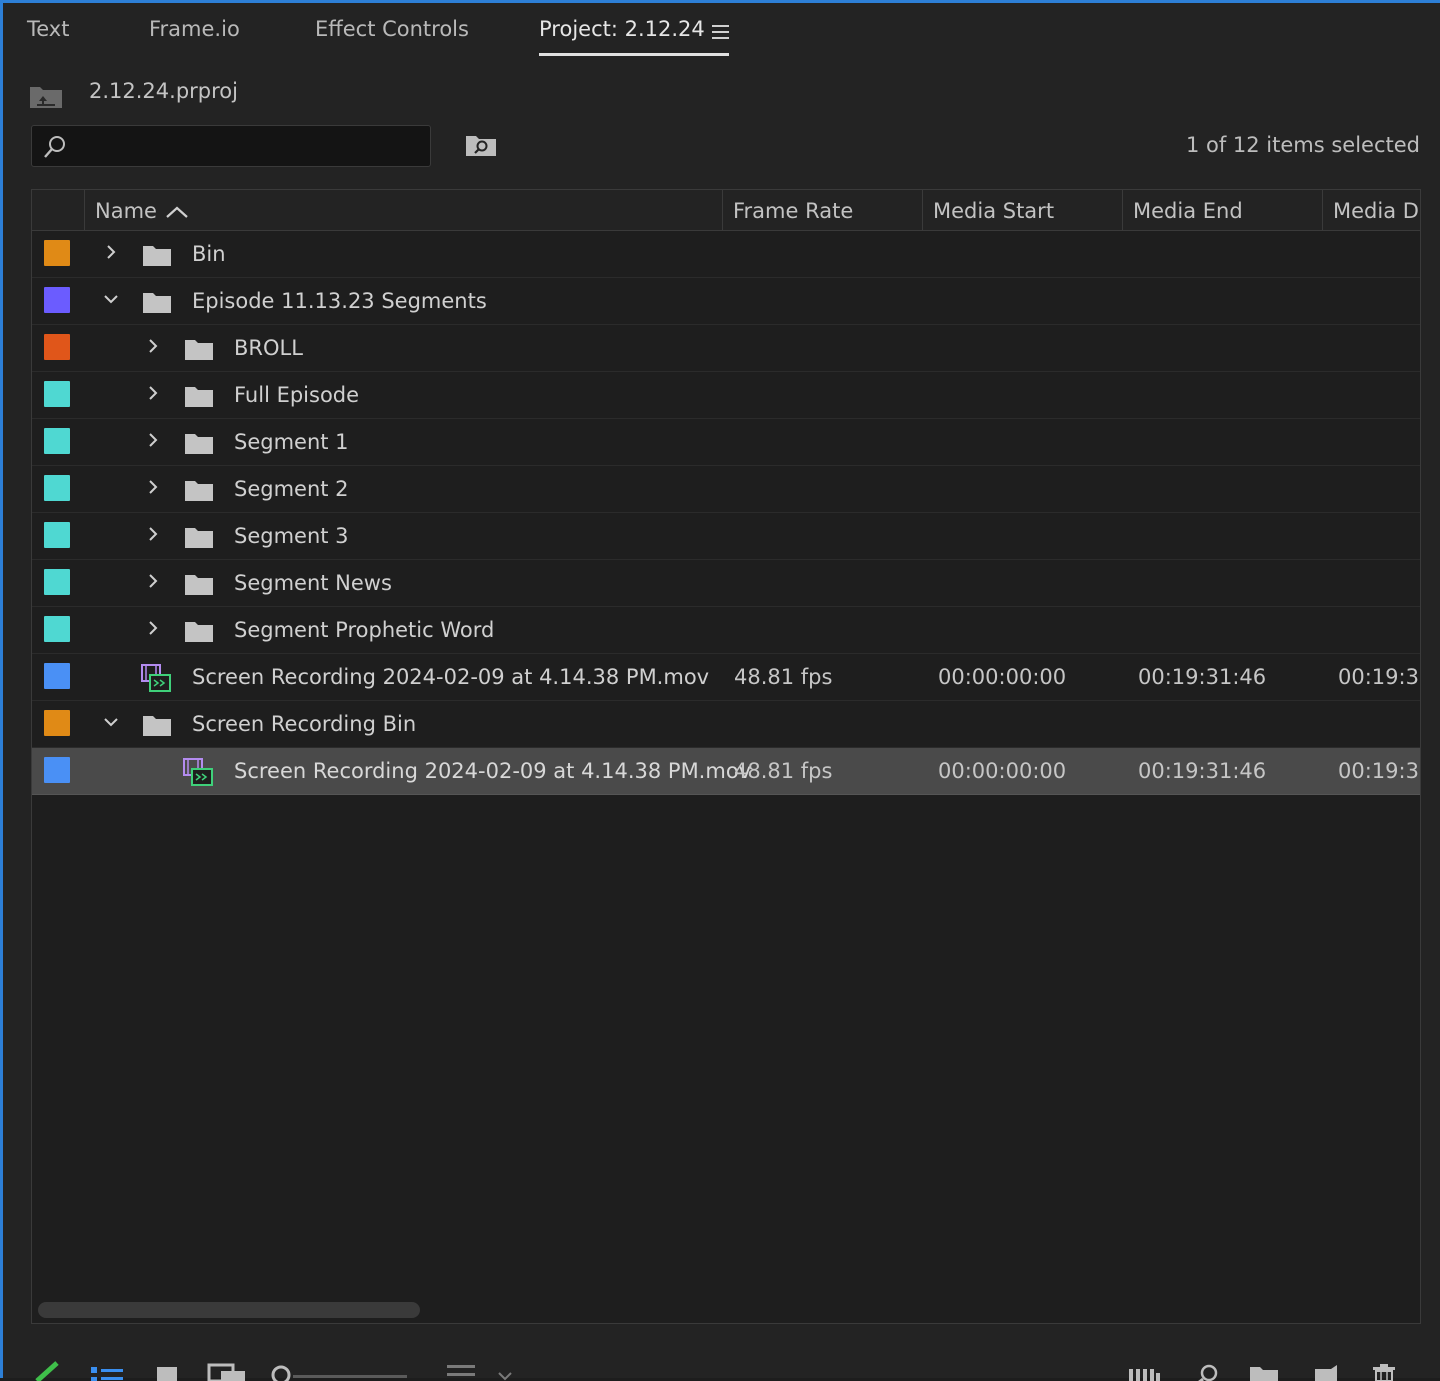 The height and width of the screenshot is (1381, 1440). I want to click on bin-row: Bin, so click(726, 254).